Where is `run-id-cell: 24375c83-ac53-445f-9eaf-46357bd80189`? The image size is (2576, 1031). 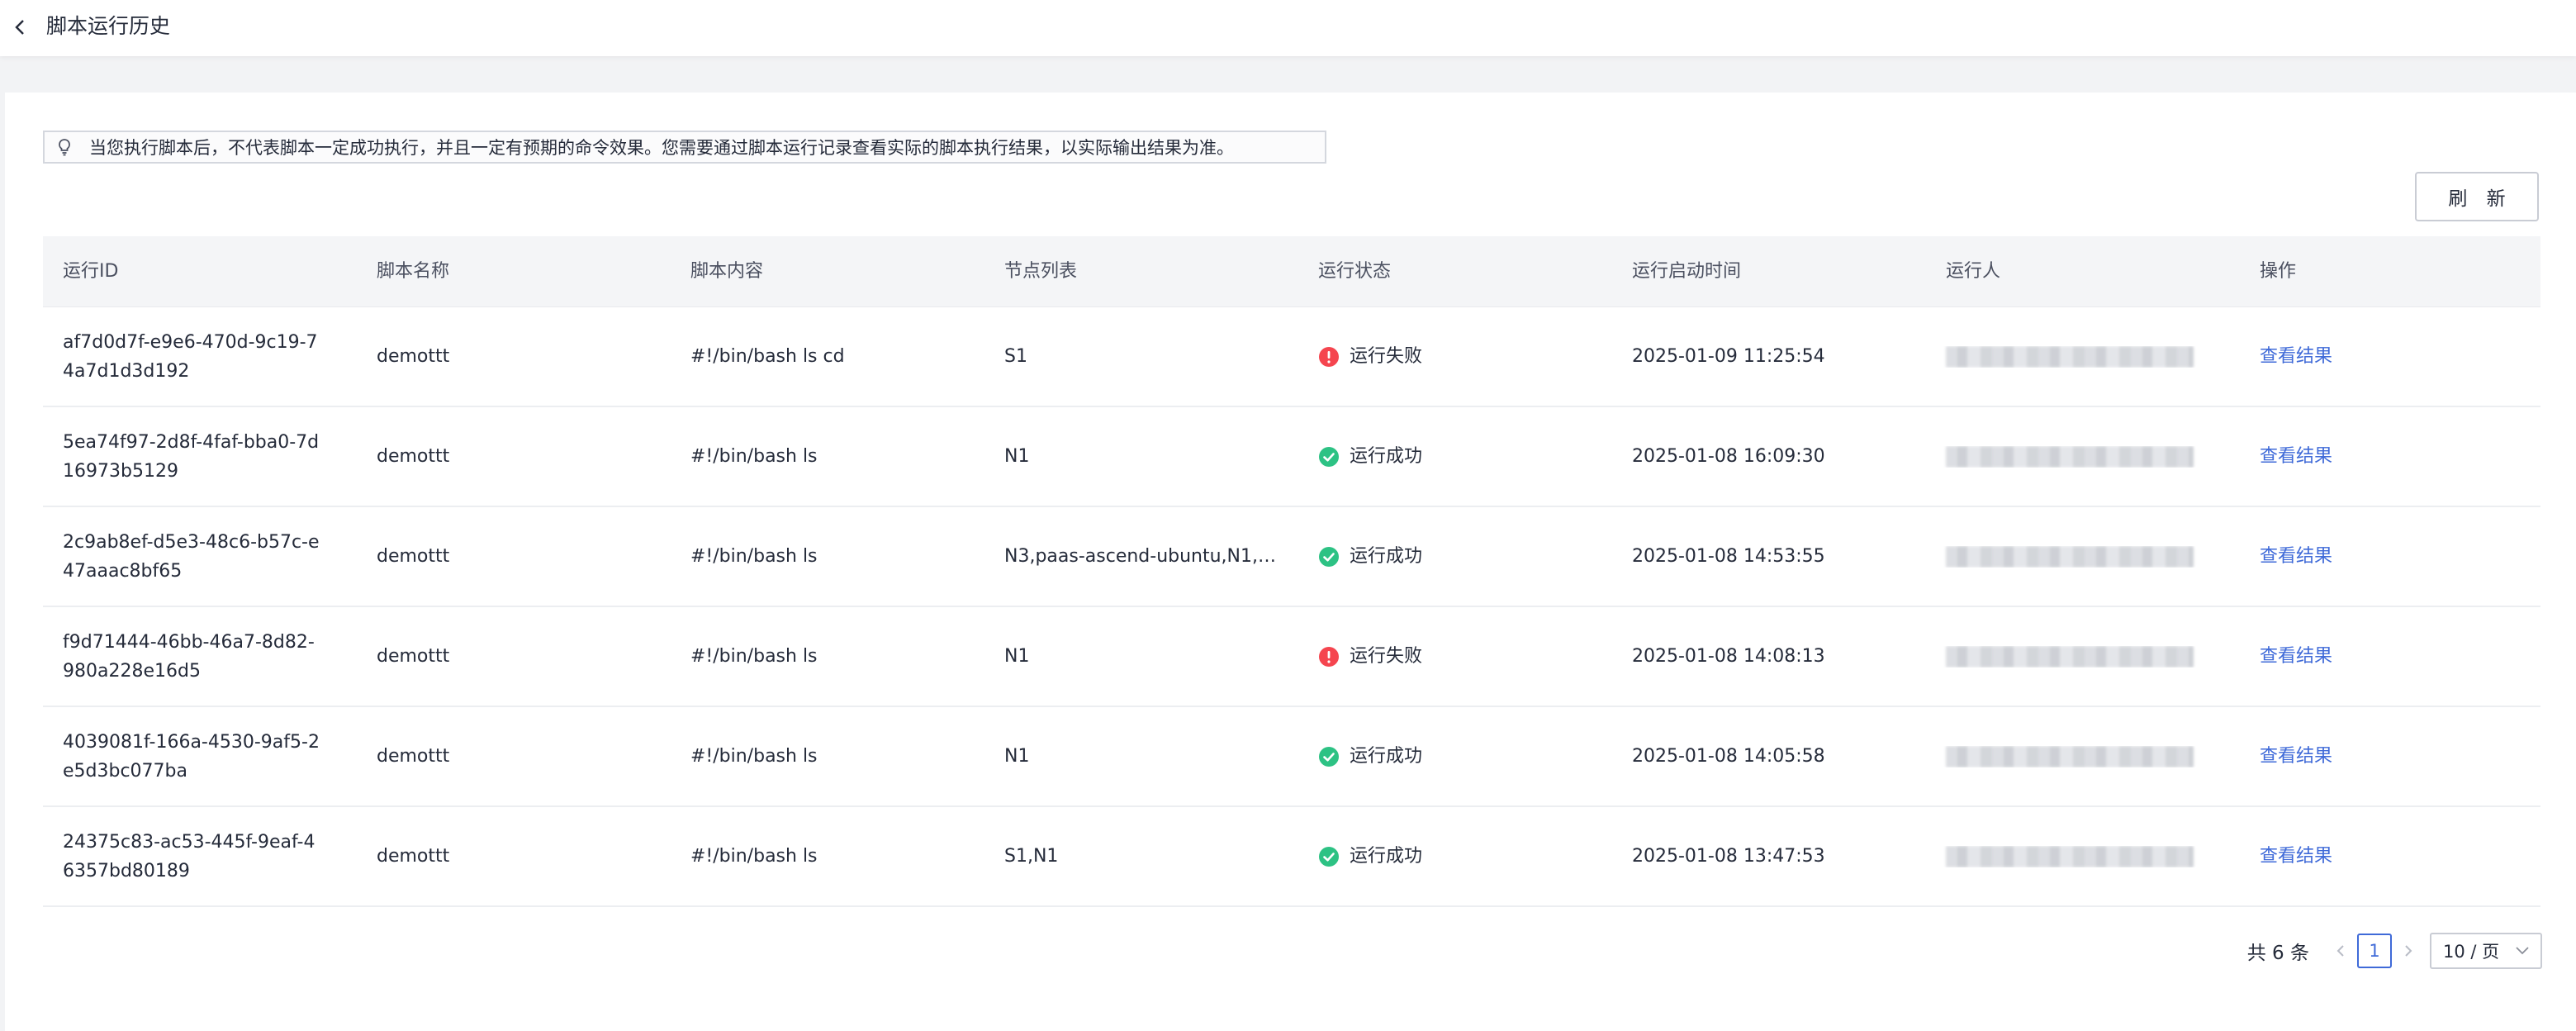 run-id-cell: 24375c83-ac53-445f-9eaf-46357bd80189 is located at coordinates (189, 856).